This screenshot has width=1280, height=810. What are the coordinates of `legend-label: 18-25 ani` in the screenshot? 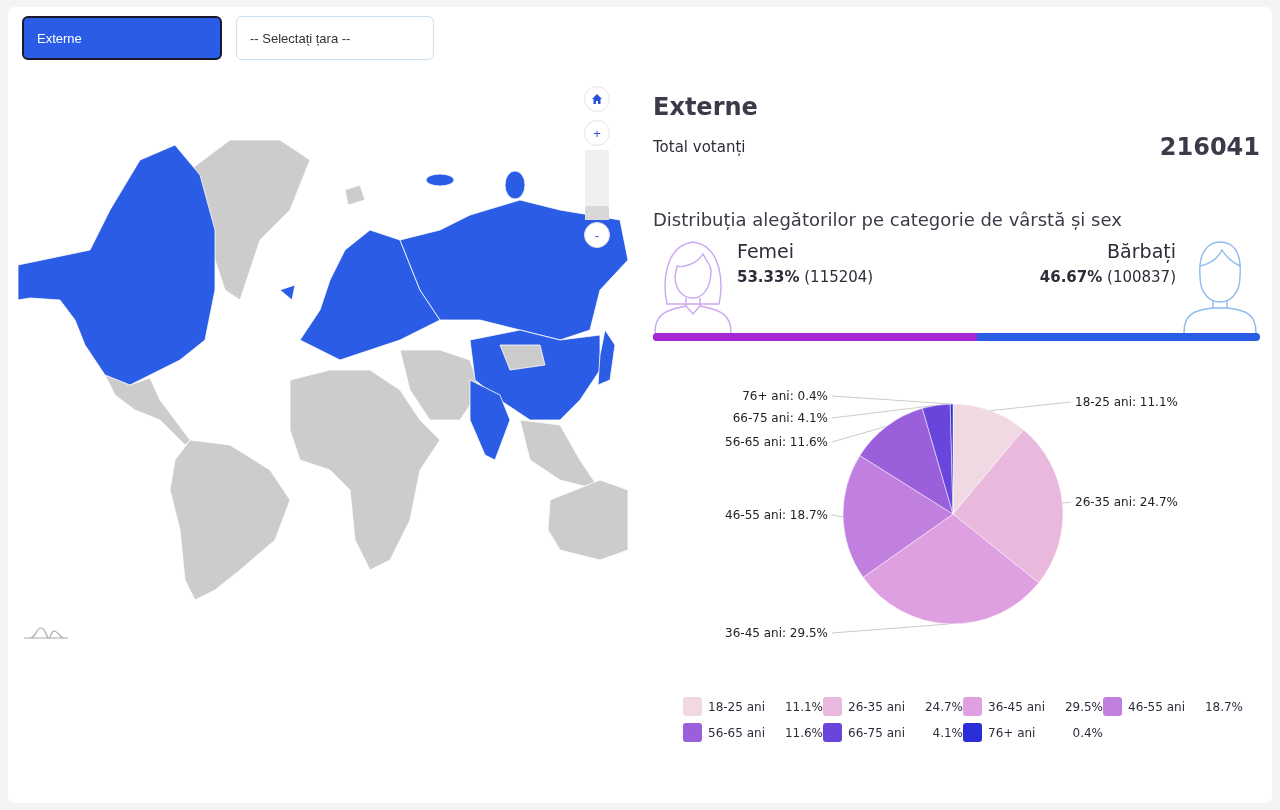 It's located at (737, 706).